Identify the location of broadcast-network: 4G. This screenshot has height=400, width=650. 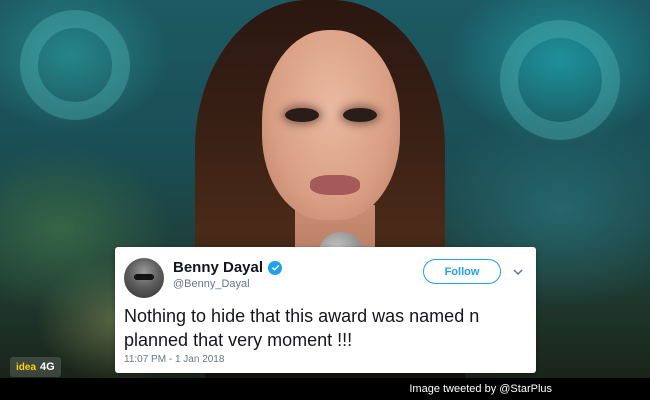
(47, 367).